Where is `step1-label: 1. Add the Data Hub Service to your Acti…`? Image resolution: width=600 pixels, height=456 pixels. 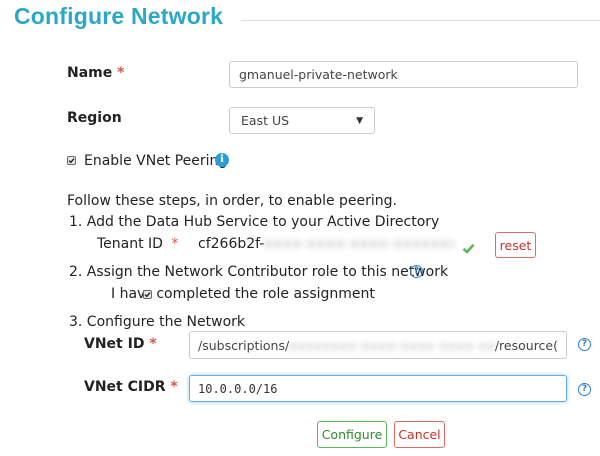 step1-label: 1. Add the Data Hub Service to your Acti… is located at coordinates (254, 222).